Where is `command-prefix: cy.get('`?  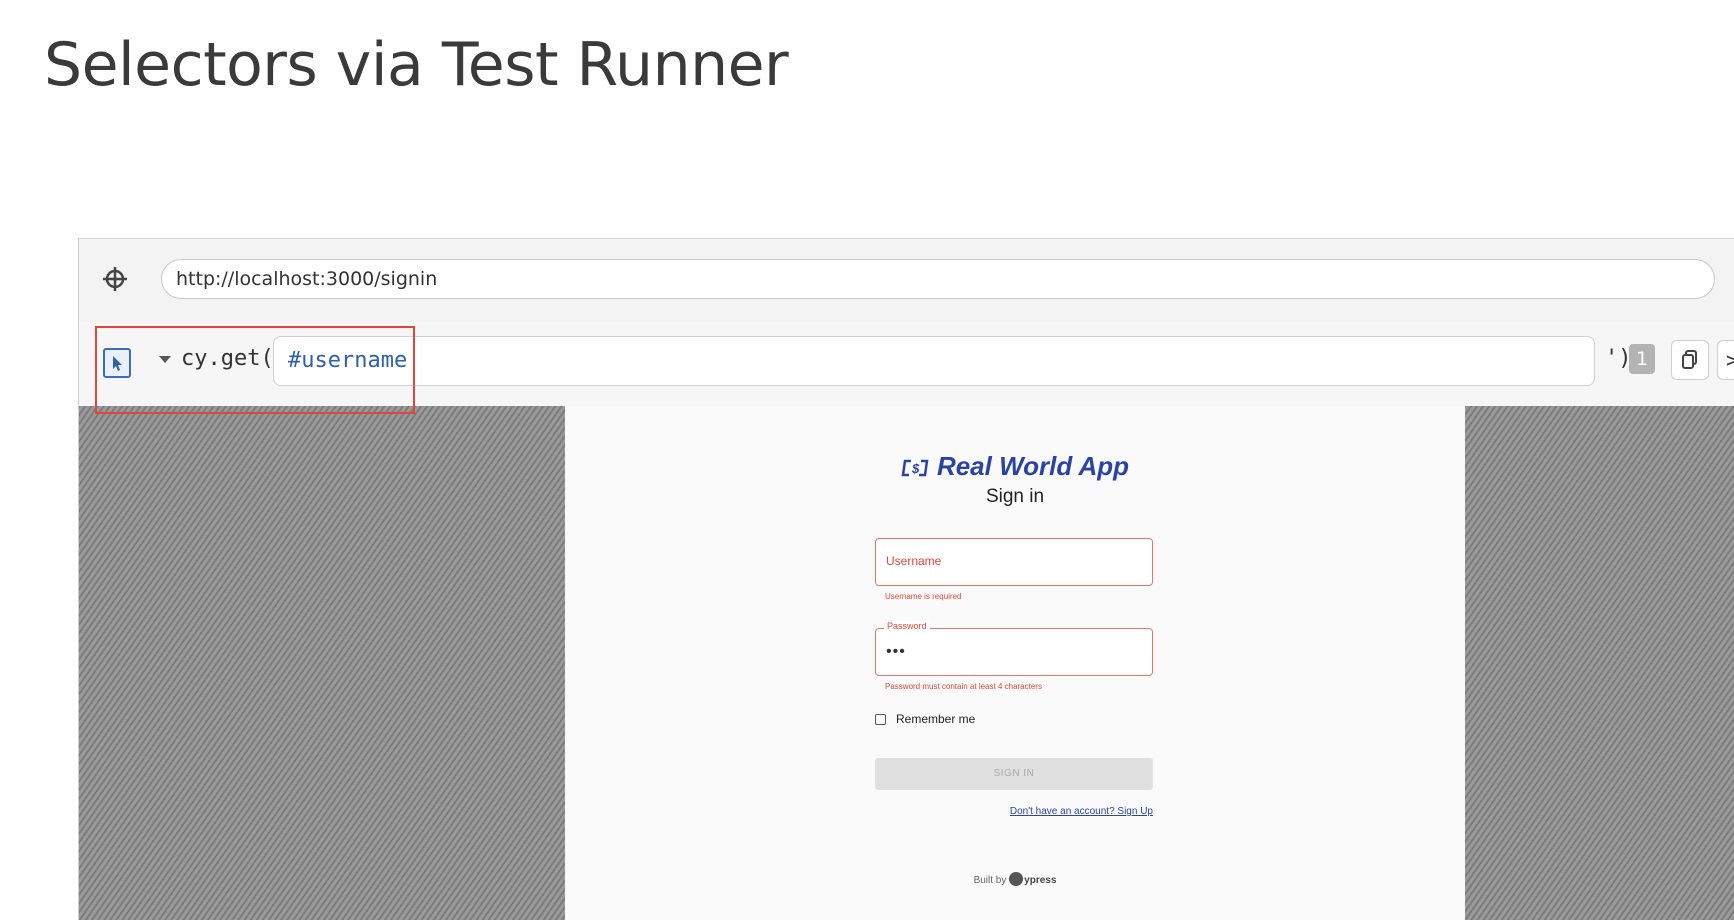
command-prefix: cy.get(' is located at coordinates (234, 358).